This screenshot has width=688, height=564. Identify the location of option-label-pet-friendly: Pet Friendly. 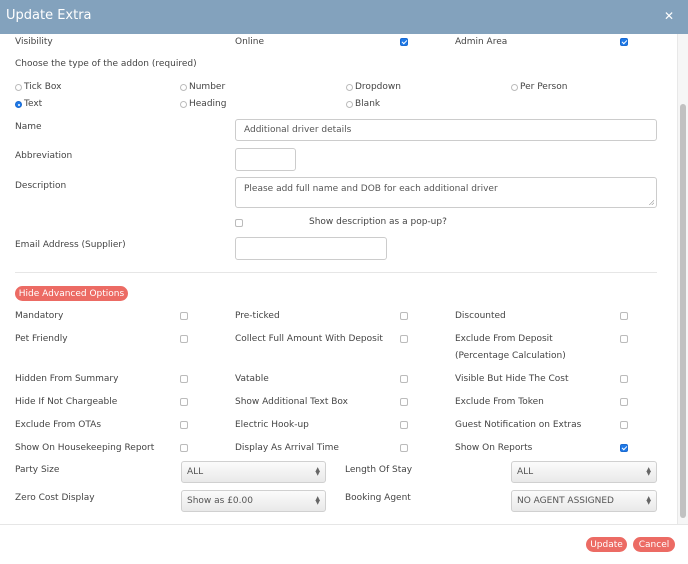
(41, 339).